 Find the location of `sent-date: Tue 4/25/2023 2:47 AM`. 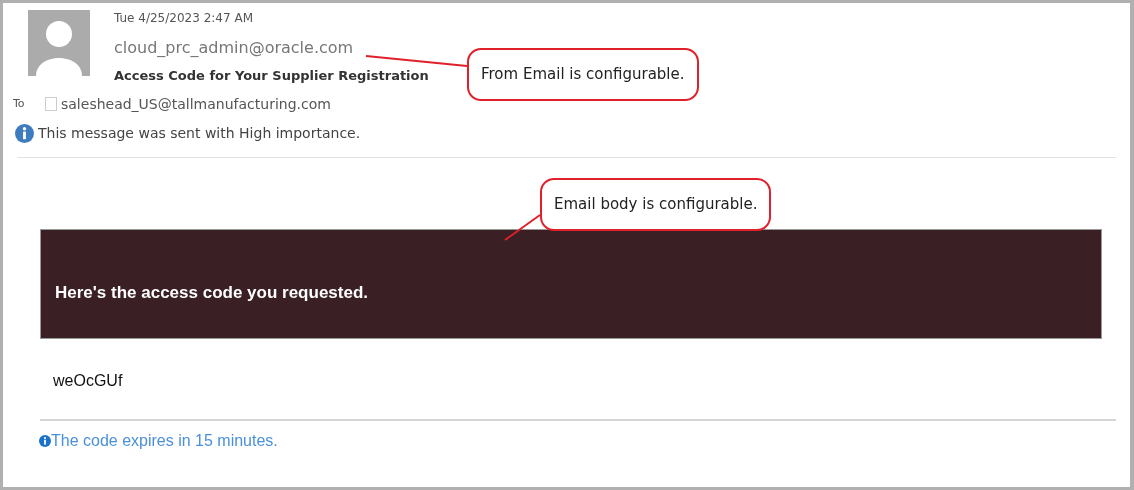

sent-date: Tue 4/25/2023 2:47 AM is located at coordinates (184, 18).